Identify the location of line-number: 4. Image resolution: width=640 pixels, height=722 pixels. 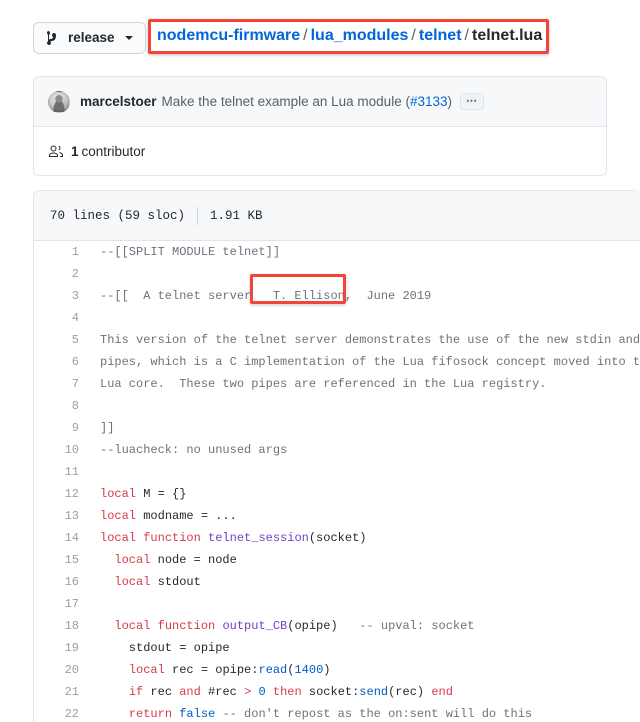
(62, 318).